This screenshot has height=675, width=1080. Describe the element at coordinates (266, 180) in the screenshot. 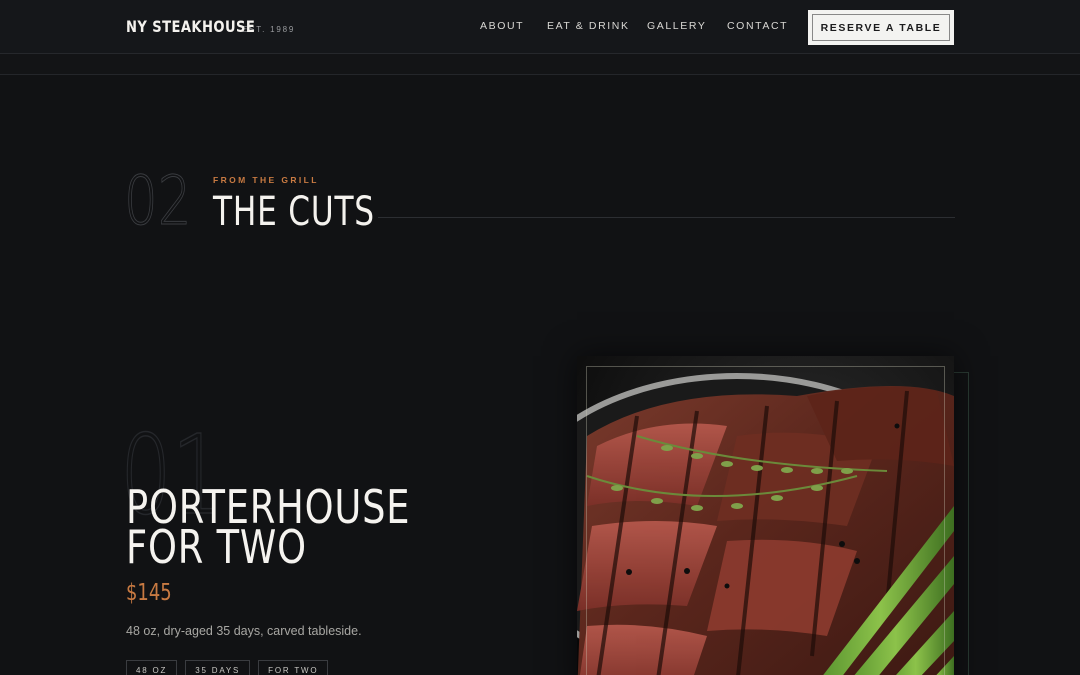

I see `section-eyebrow: FROM THE GRILL` at that location.